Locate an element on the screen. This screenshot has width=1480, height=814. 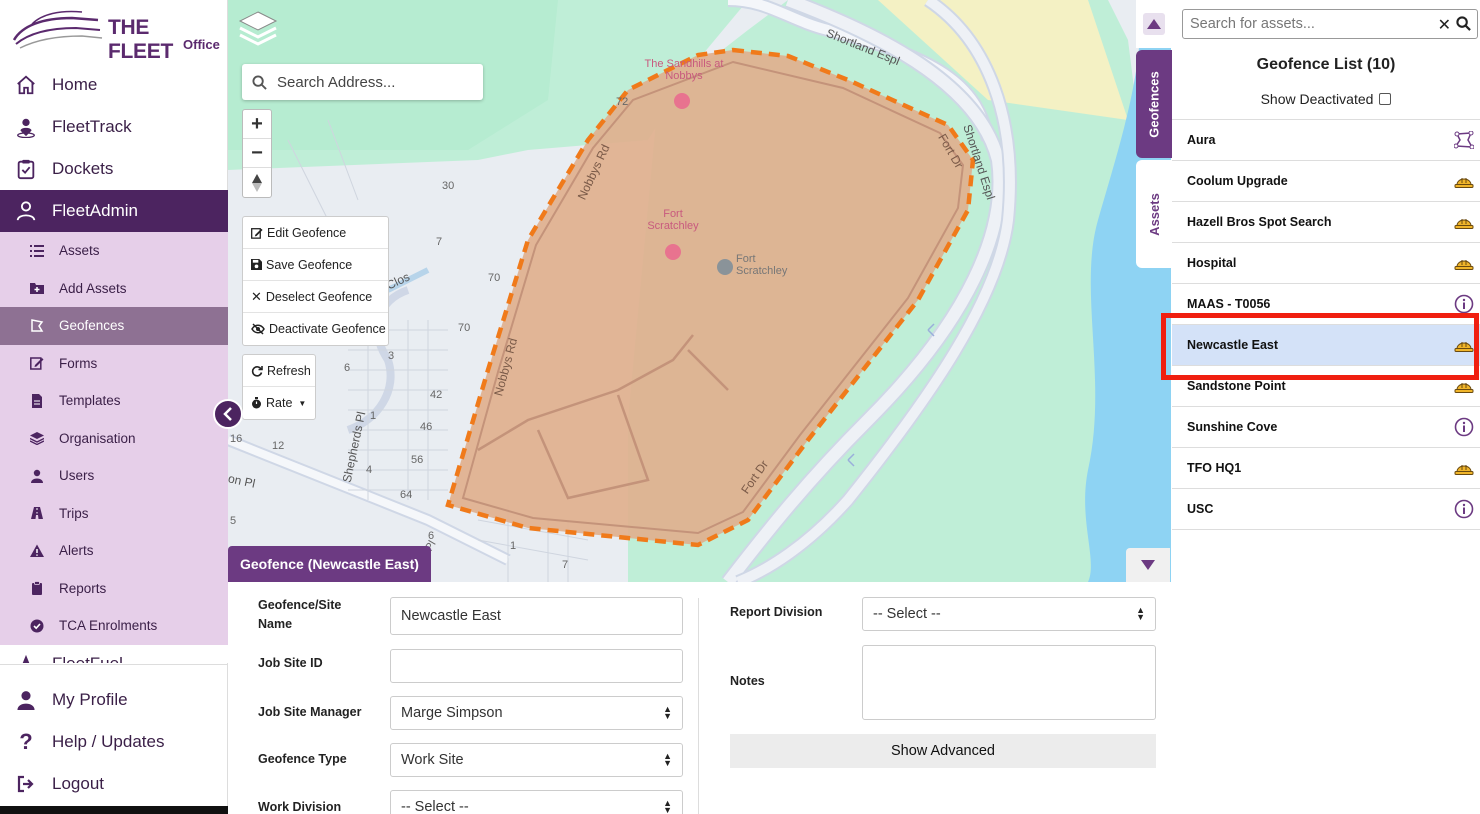
geofence-name: Coolum Upgrade is located at coordinates (1237, 181).